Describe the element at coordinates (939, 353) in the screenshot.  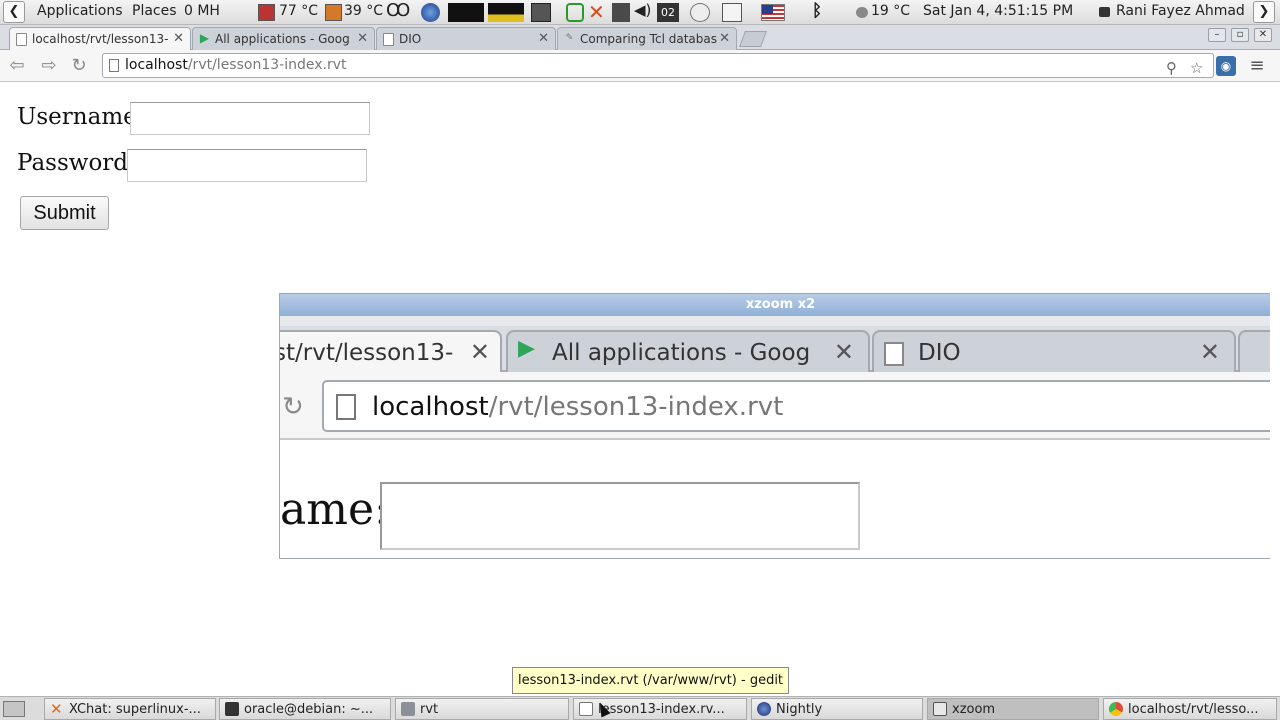
I see `xzoom-tab-label: DIO` at that location.